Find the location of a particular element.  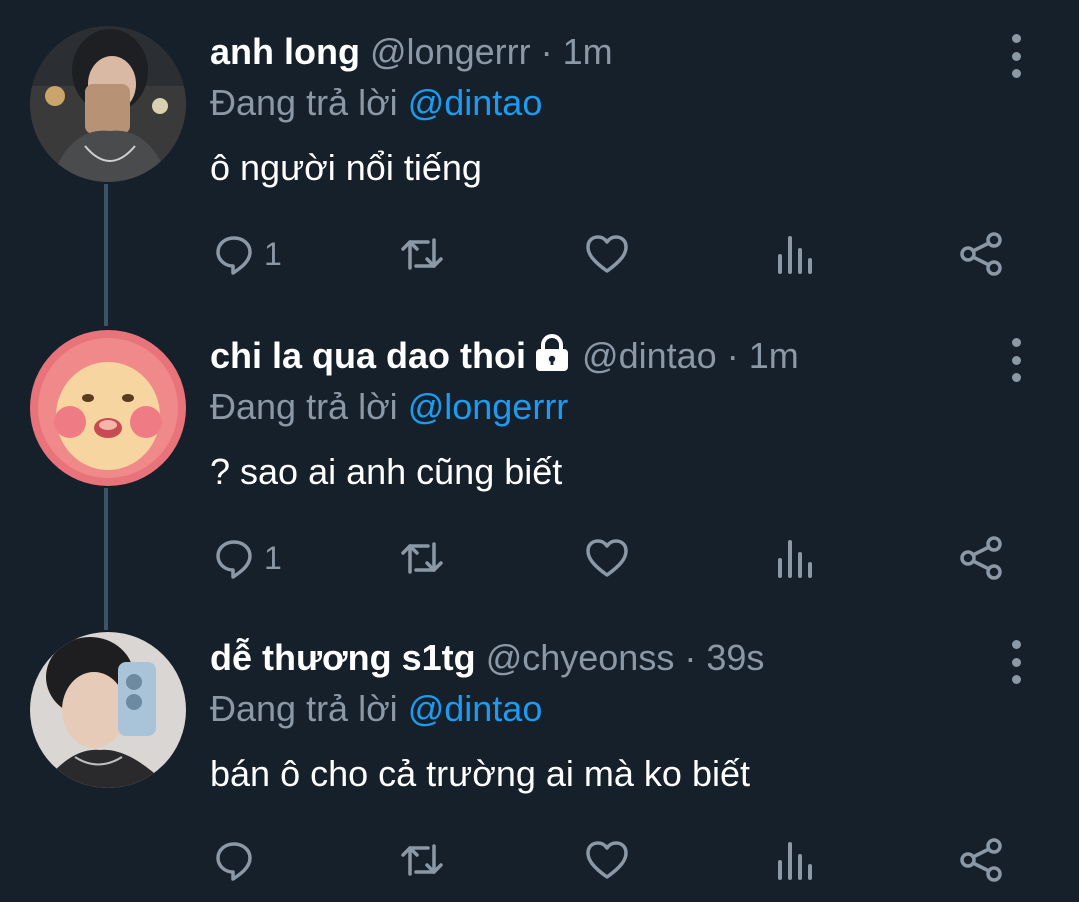

tweet-text: ? sao ai anh cũng biết is located at coordinates (386, 471).